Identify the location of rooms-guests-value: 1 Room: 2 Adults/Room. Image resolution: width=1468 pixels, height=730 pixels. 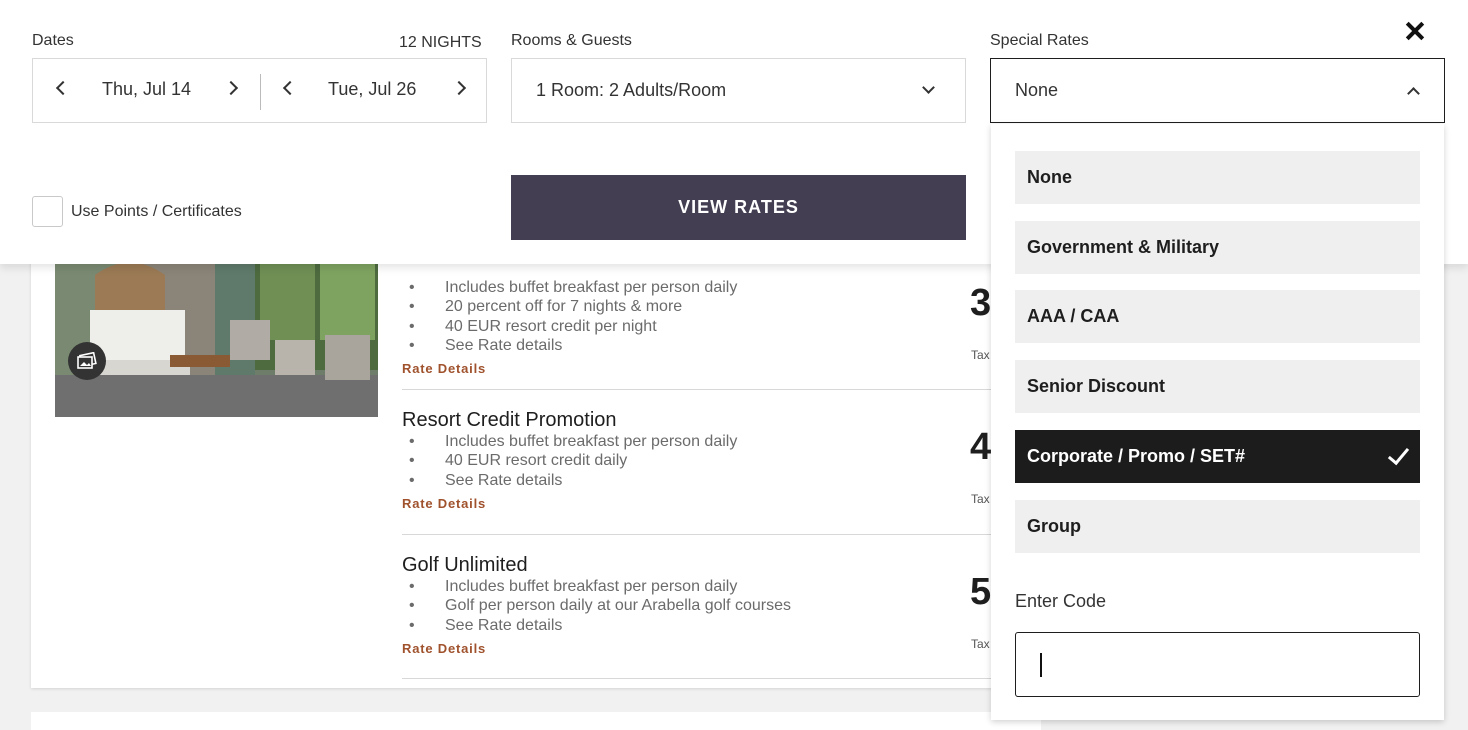
(631, 90).